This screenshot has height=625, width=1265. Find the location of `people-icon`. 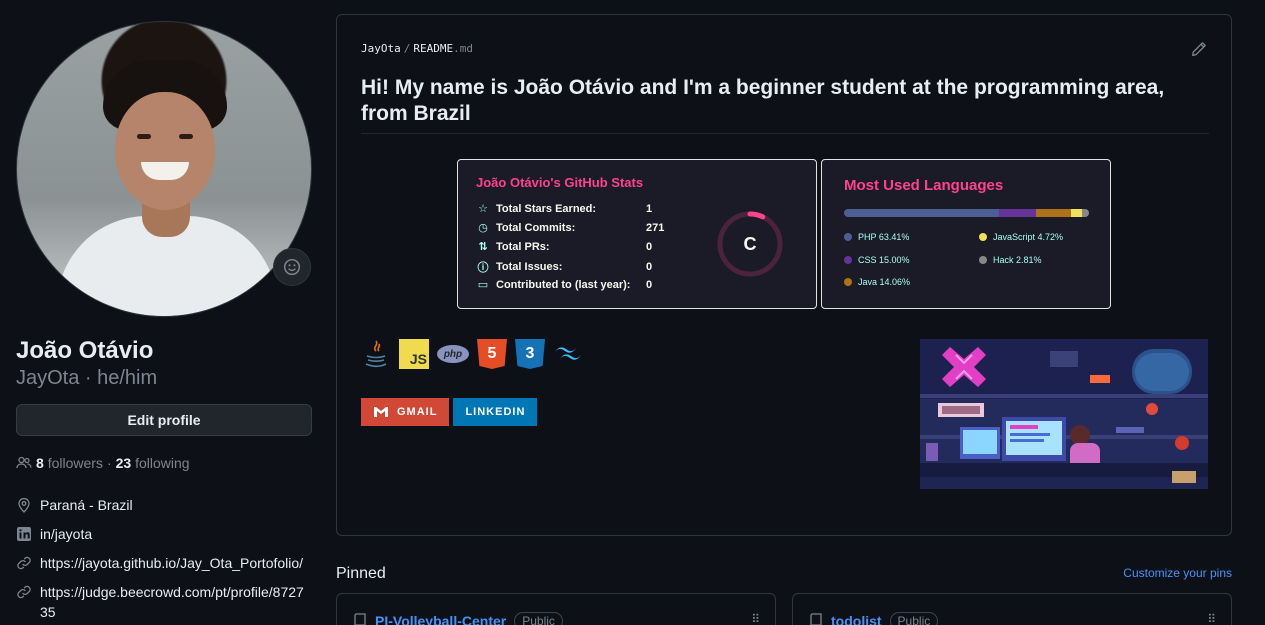

people-icon is located at coordinates (24, 463).